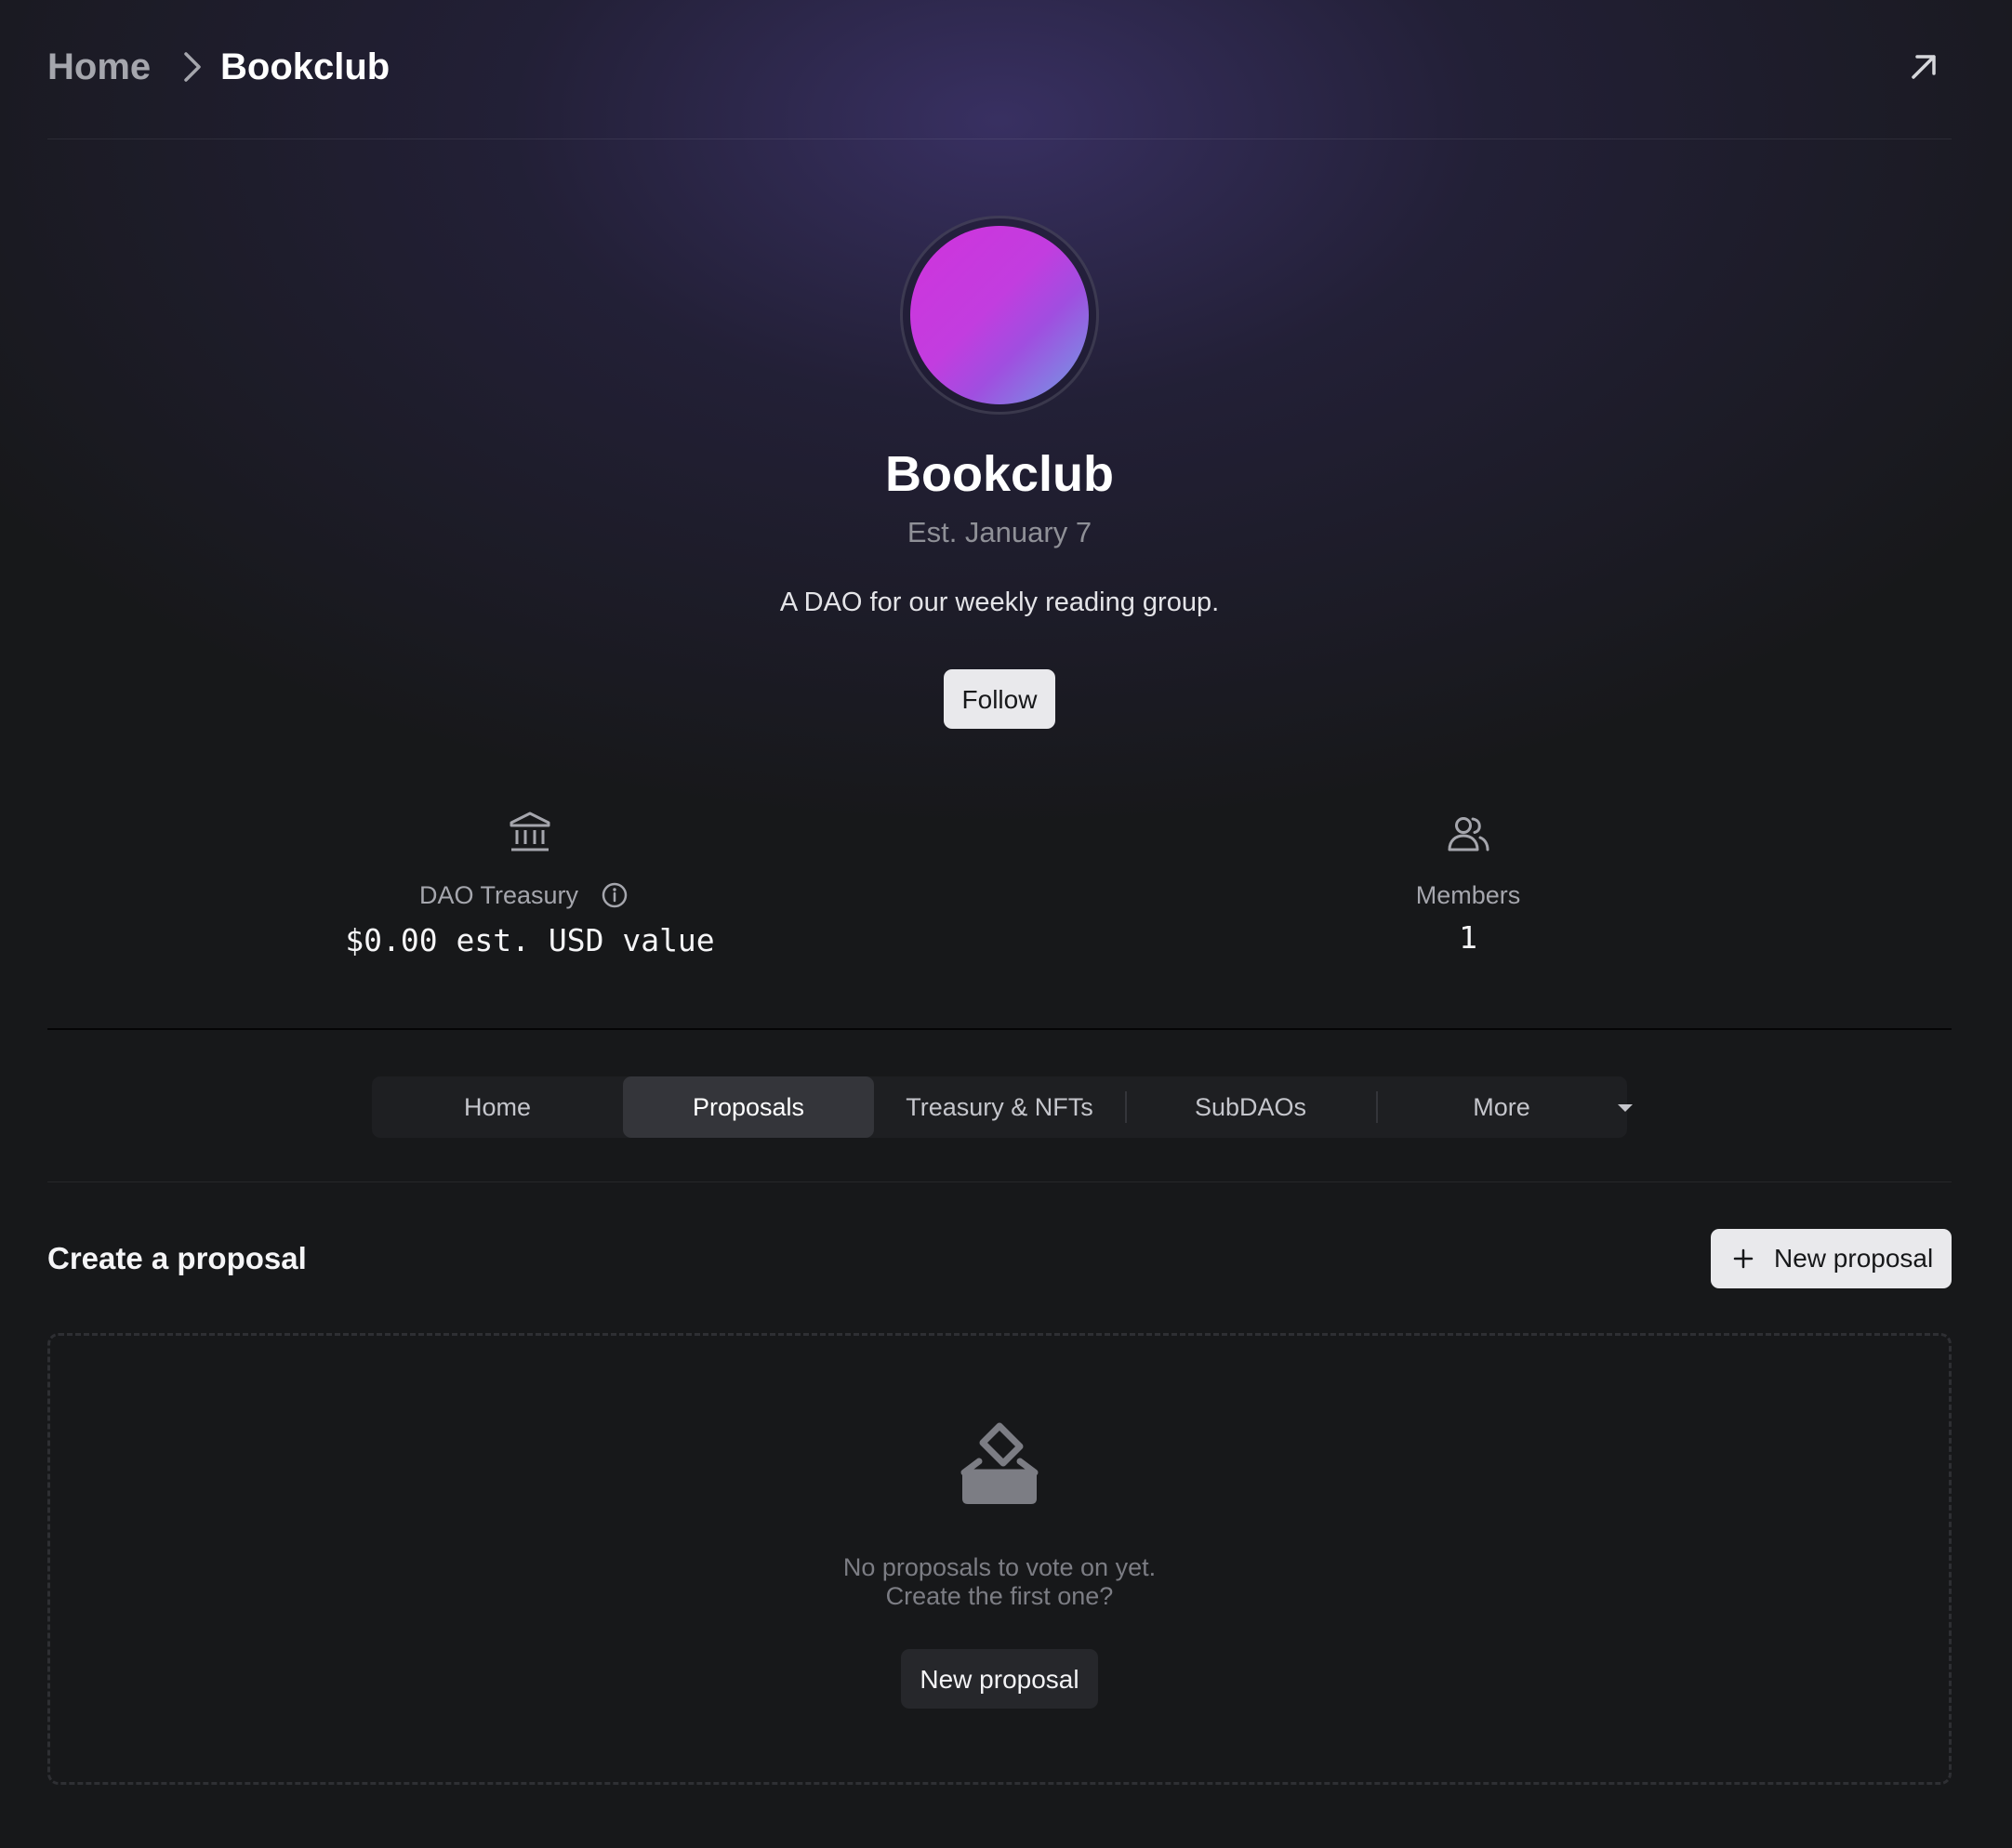 This screenshot has height=1848, width=2012. Describe the element at coordinates (1000, 602) in the screenshot. I see `dao-description: A DAO for our weekly reading group.` at that location.